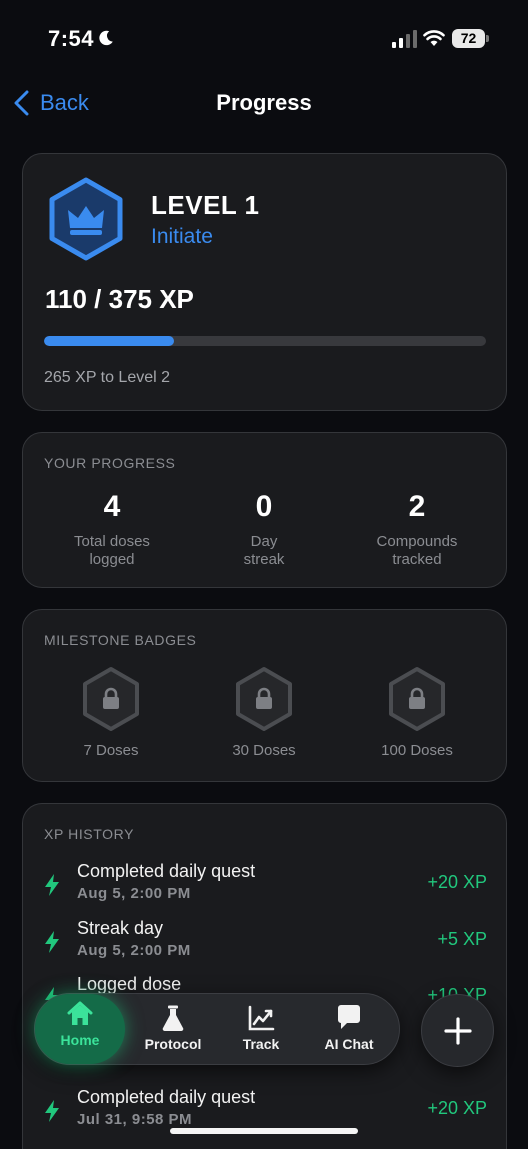  I want to click on history-row: Streak day Aug 5, 2:00 PM +5 XP, so click(265, 940).